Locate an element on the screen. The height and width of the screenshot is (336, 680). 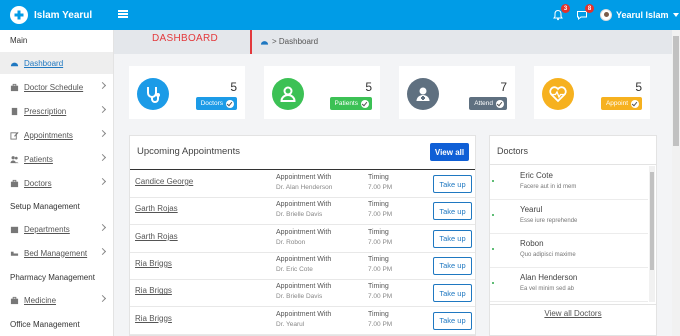
breadcrumb: > Dashboard is located at coordinates (289, 41).